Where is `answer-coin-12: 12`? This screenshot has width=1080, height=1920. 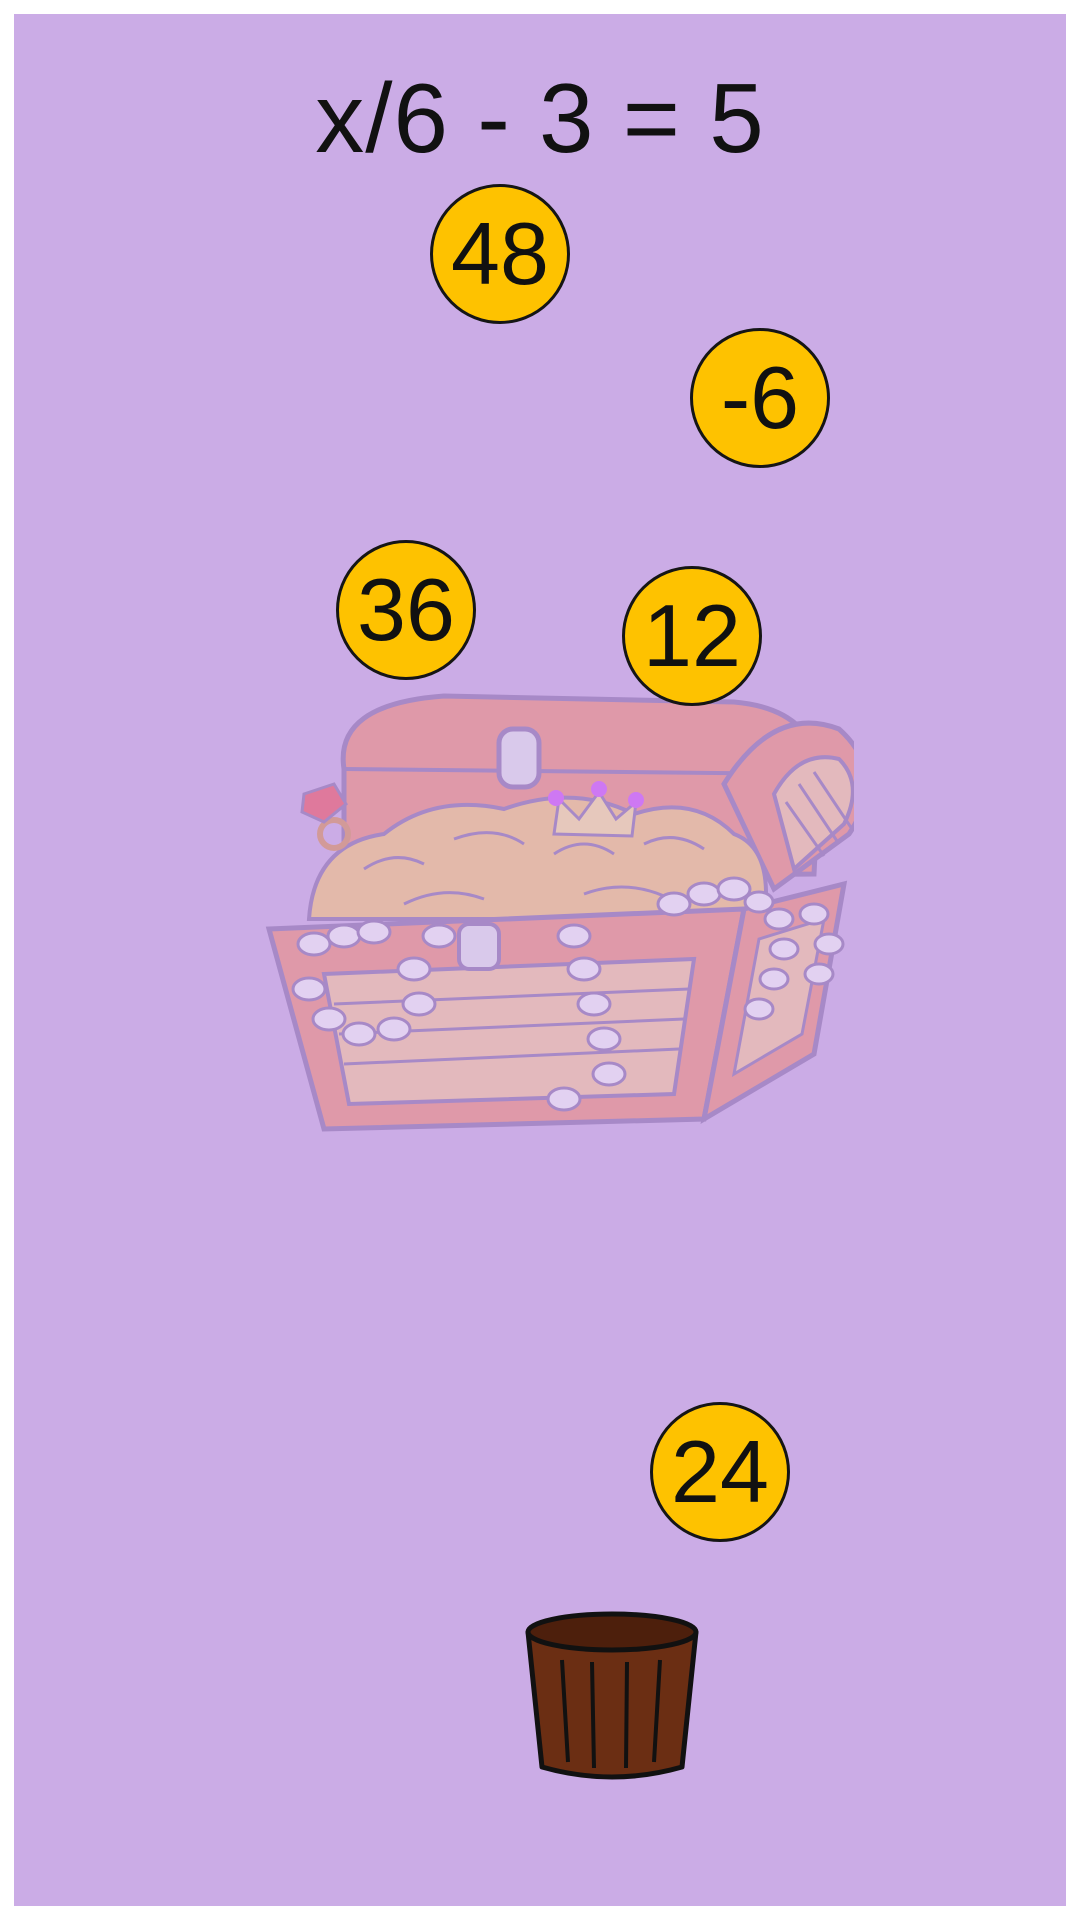
answer-coin-12: 12 is located at coordinates (692, 636).